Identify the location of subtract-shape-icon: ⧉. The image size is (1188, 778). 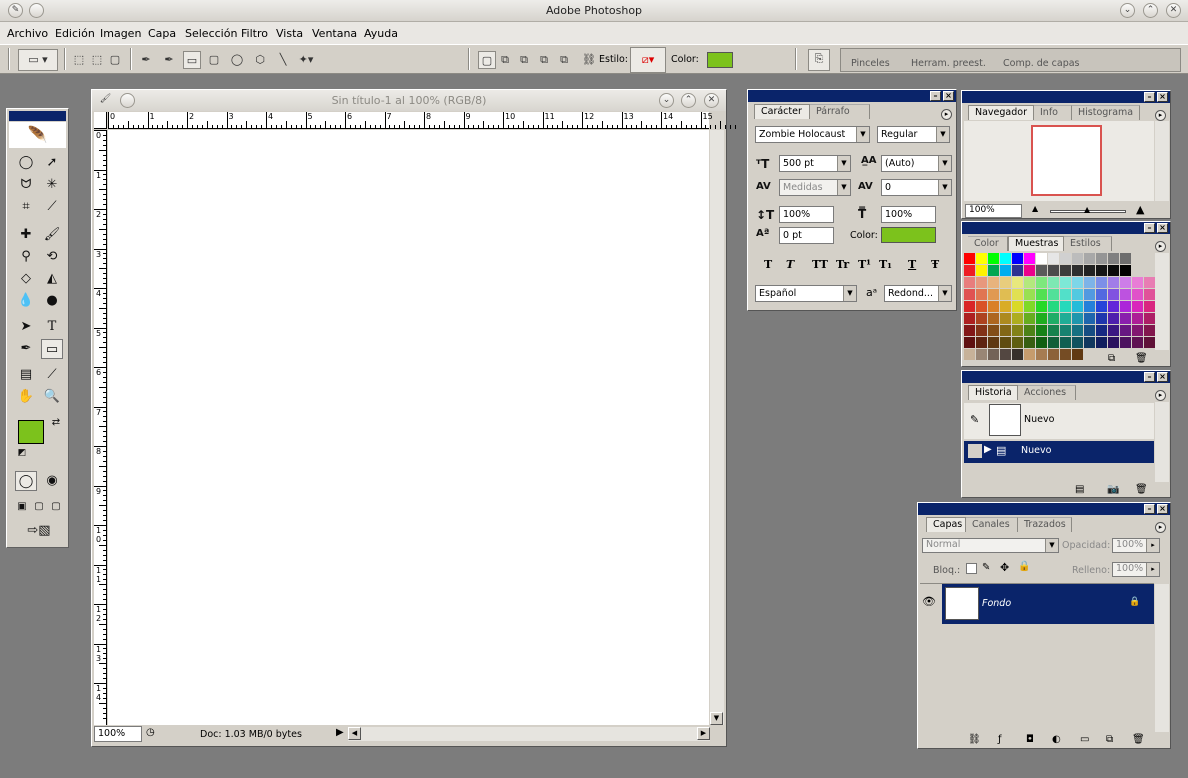
(524, 60).